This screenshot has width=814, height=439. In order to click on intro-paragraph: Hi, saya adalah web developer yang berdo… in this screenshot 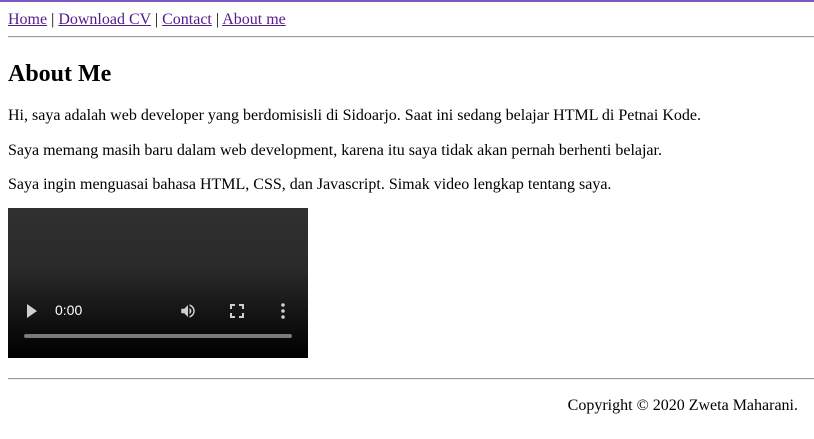, I will do `click(355, 115)`.